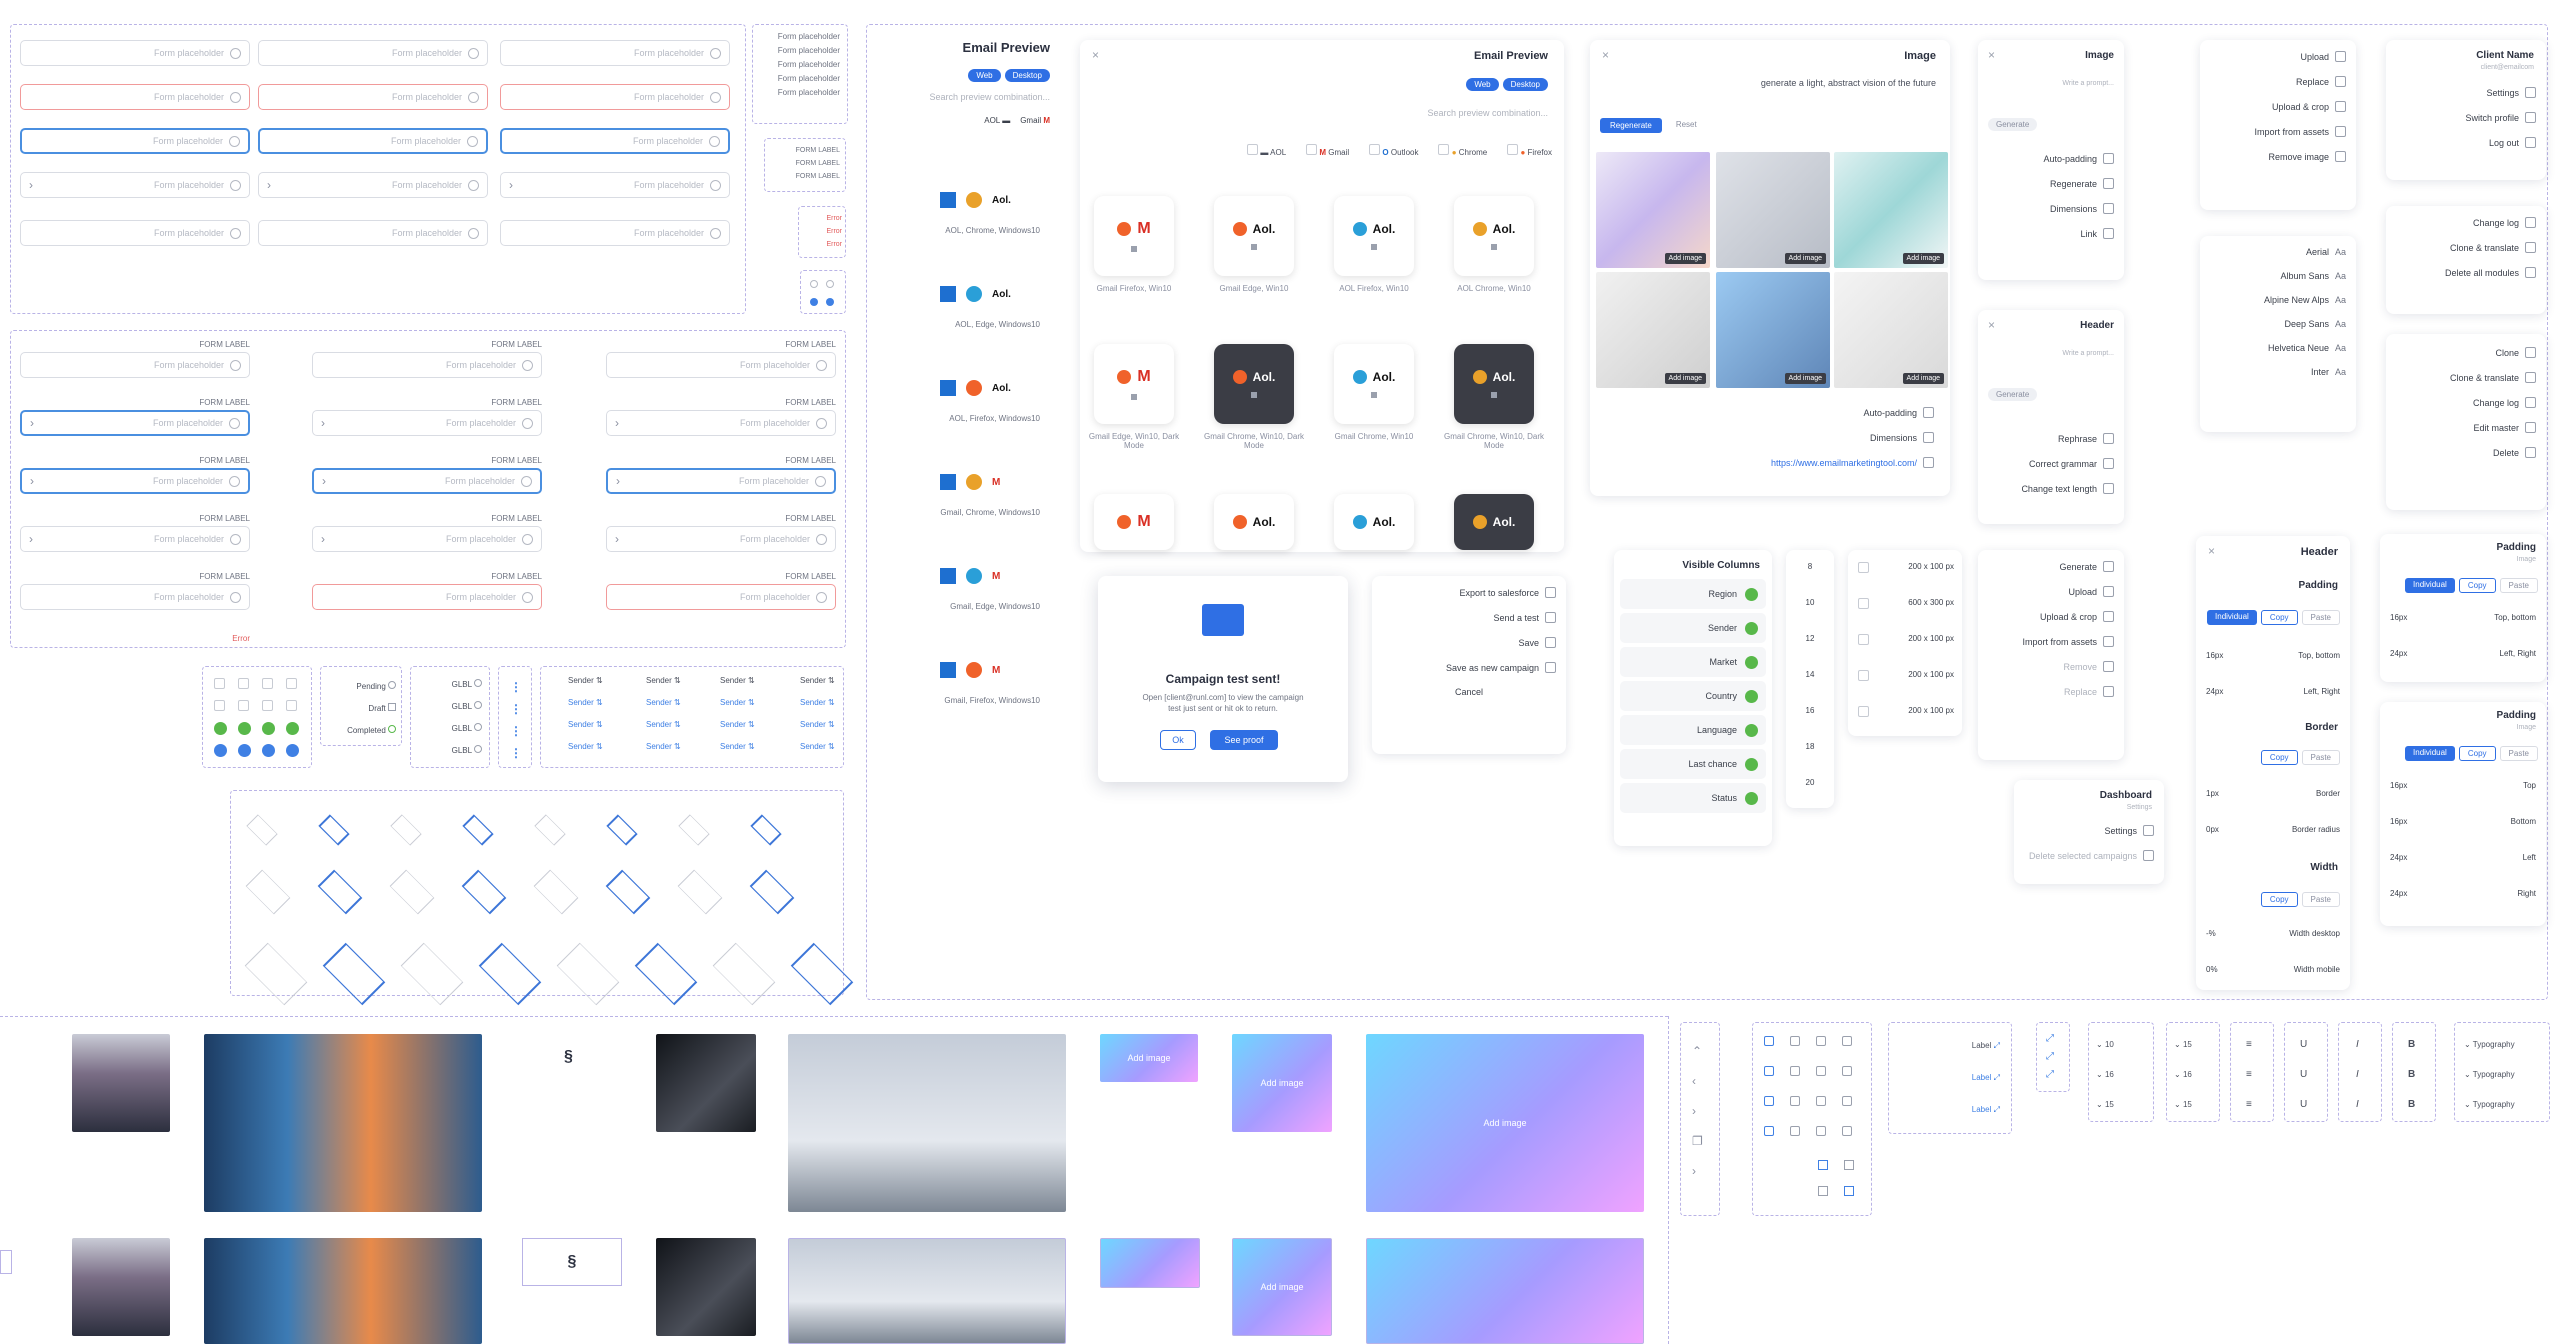 This screenshot has height=1344, width=2560. What do you see at coordinates (1282, 1287) in the screenshot?
I see `add-image-box: Add image` at bounding box center [1282, 1287].